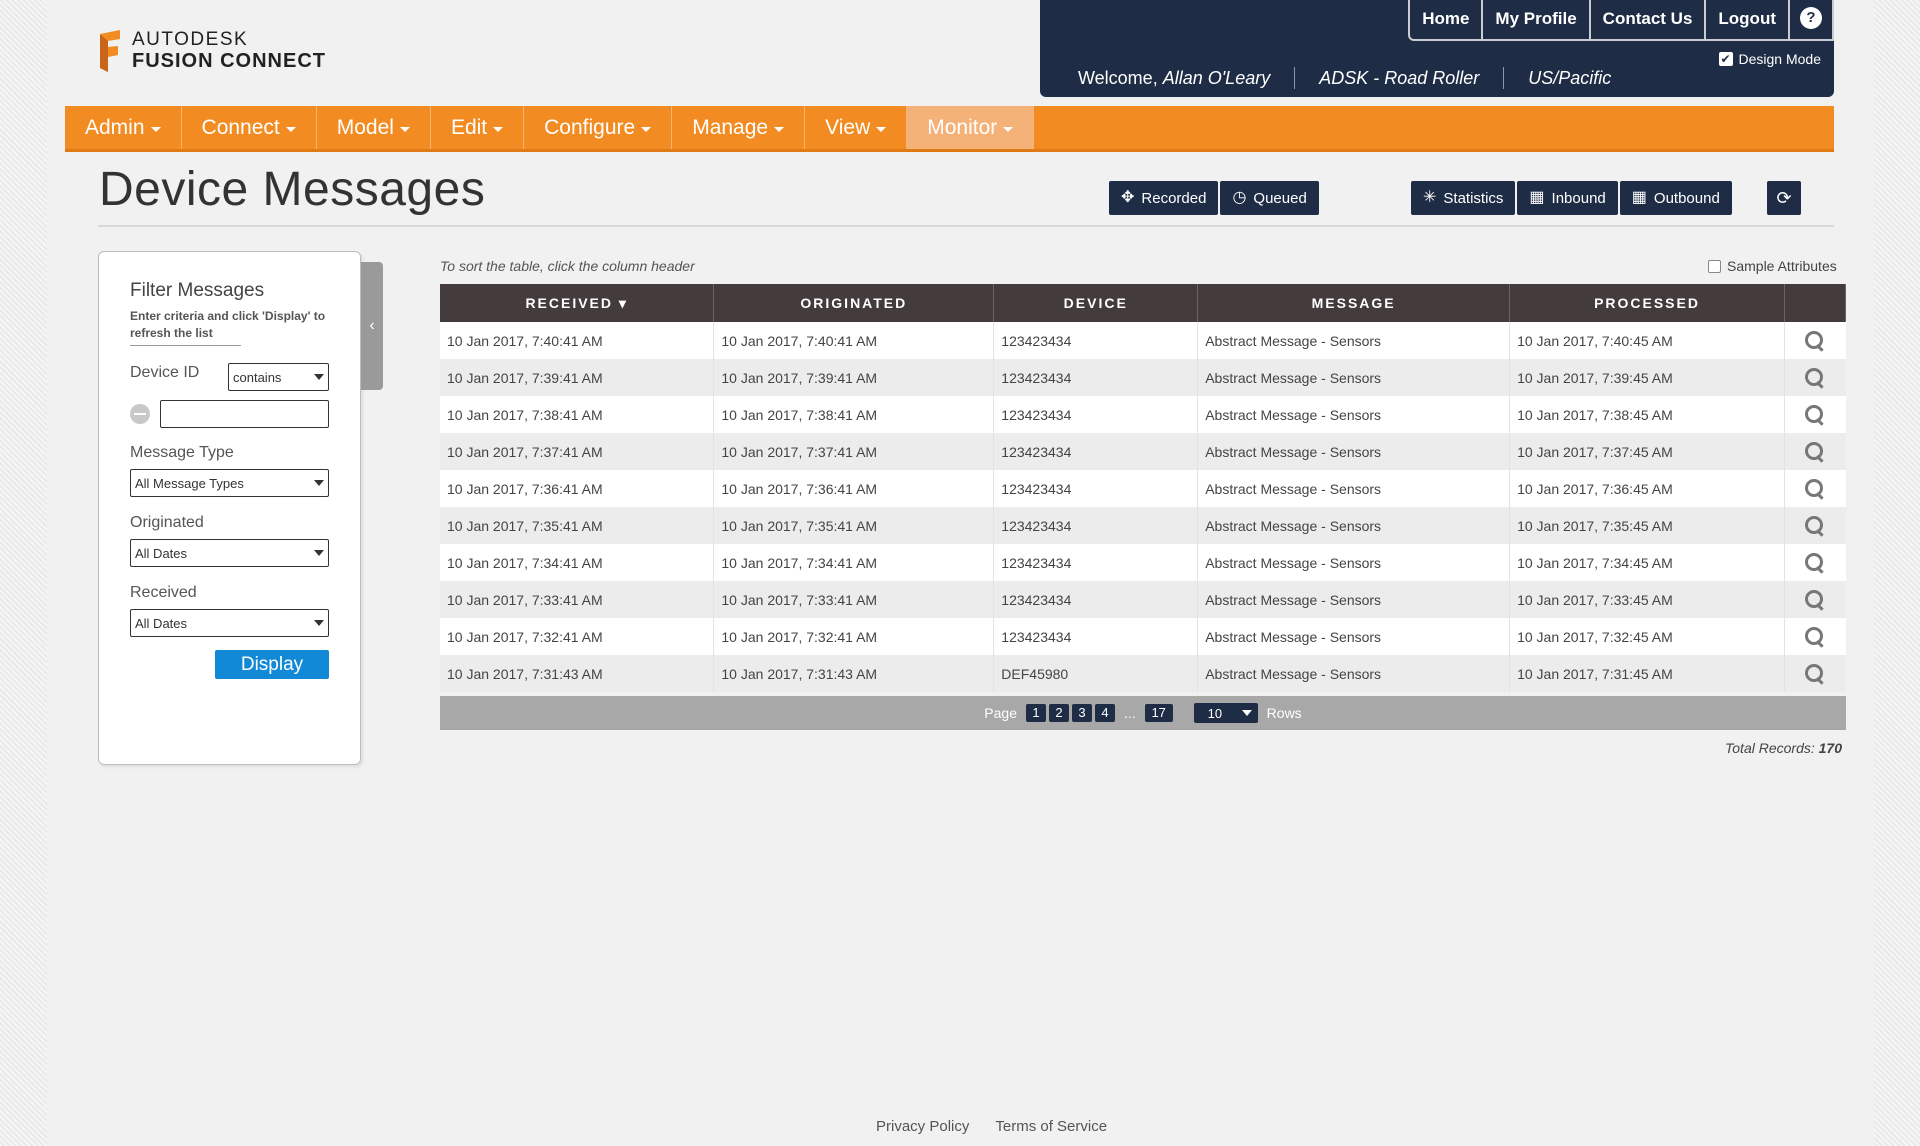 The width and height of the screenshot is (1920, 1146). I want to click on originated-select: All Dates, so click(229, 553).